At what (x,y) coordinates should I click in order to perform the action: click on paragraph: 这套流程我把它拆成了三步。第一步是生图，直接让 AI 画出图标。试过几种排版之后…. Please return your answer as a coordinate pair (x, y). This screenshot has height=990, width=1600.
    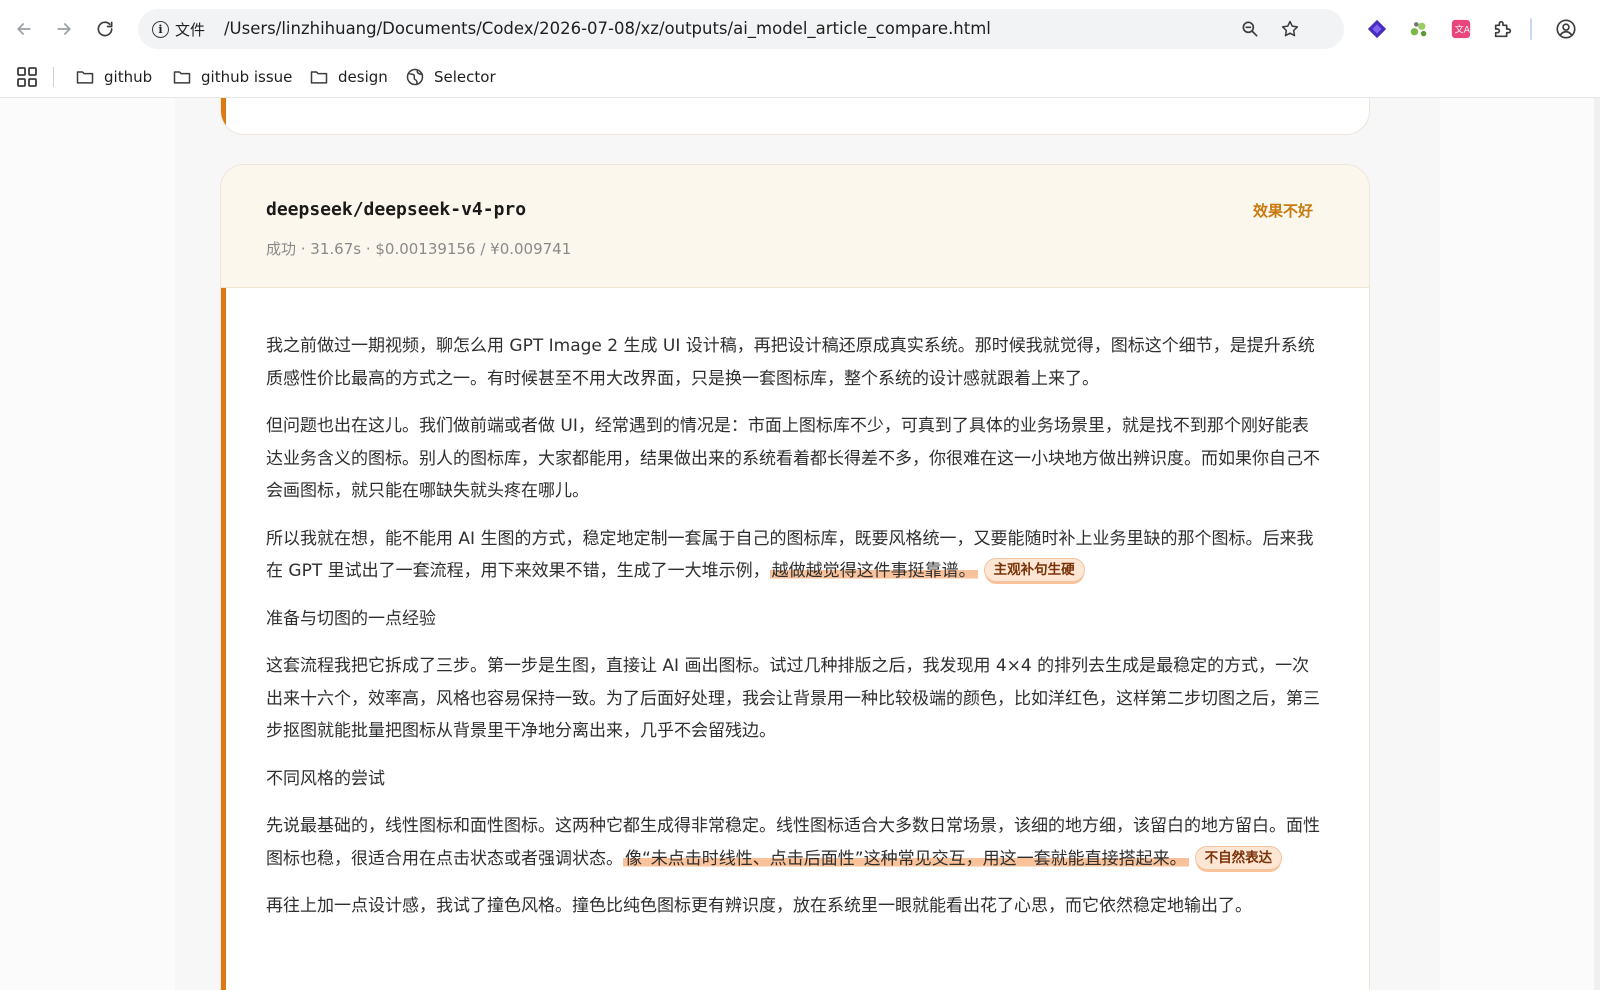
    Looking at the image, I should click on (793, 698).